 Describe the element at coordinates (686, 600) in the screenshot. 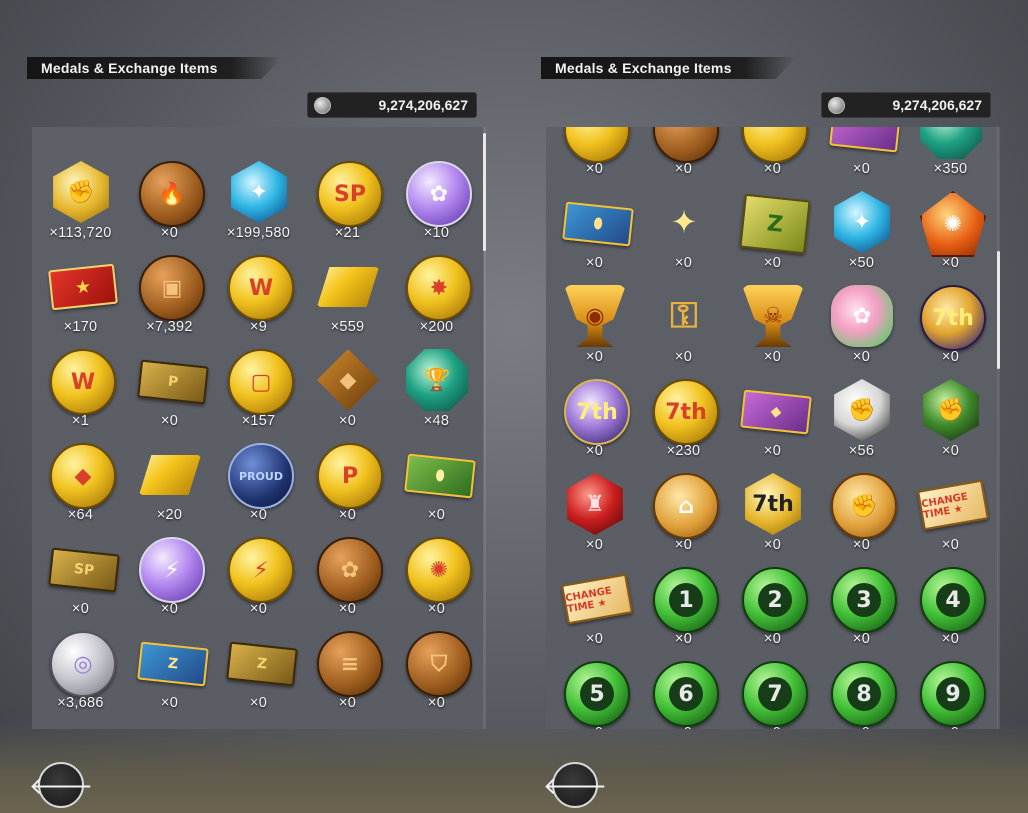

I see `green-ball-1-icon: 1` at that location.